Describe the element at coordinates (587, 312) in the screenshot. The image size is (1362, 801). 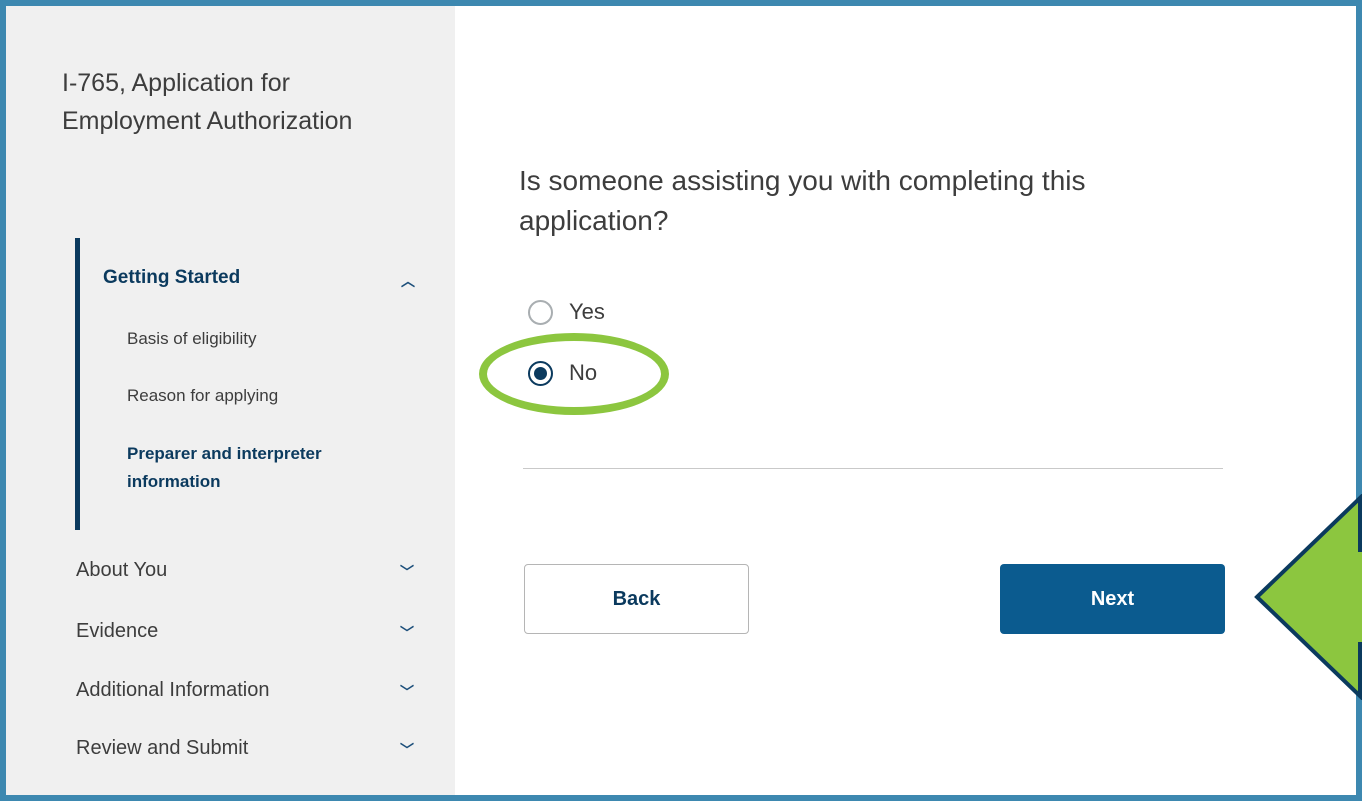
I see `radio-label-yes: Yes` at that location.